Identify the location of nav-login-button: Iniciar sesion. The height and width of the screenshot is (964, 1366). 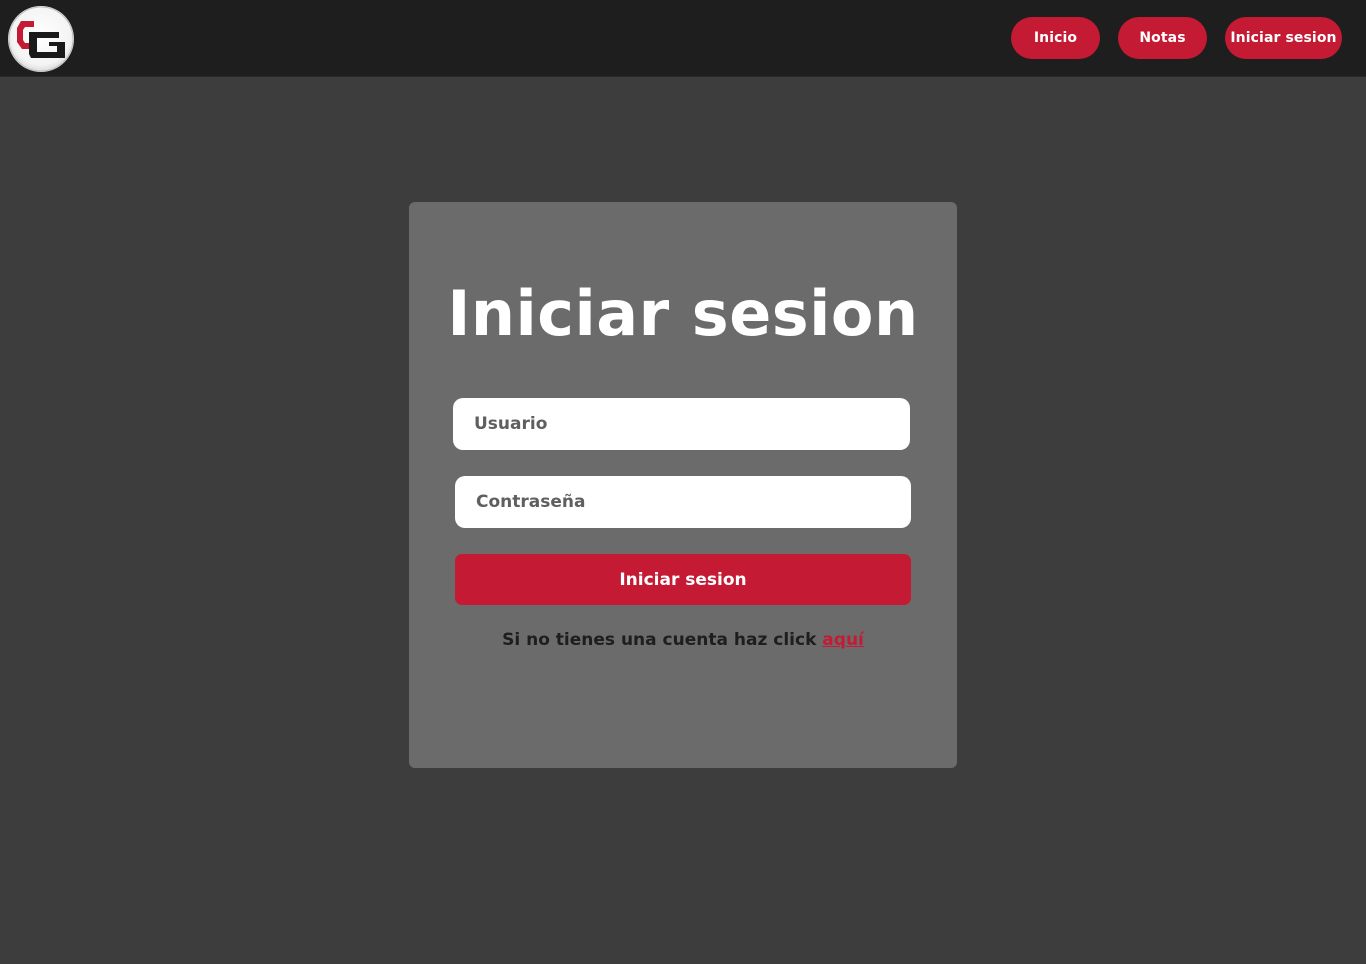
(1283, 38).